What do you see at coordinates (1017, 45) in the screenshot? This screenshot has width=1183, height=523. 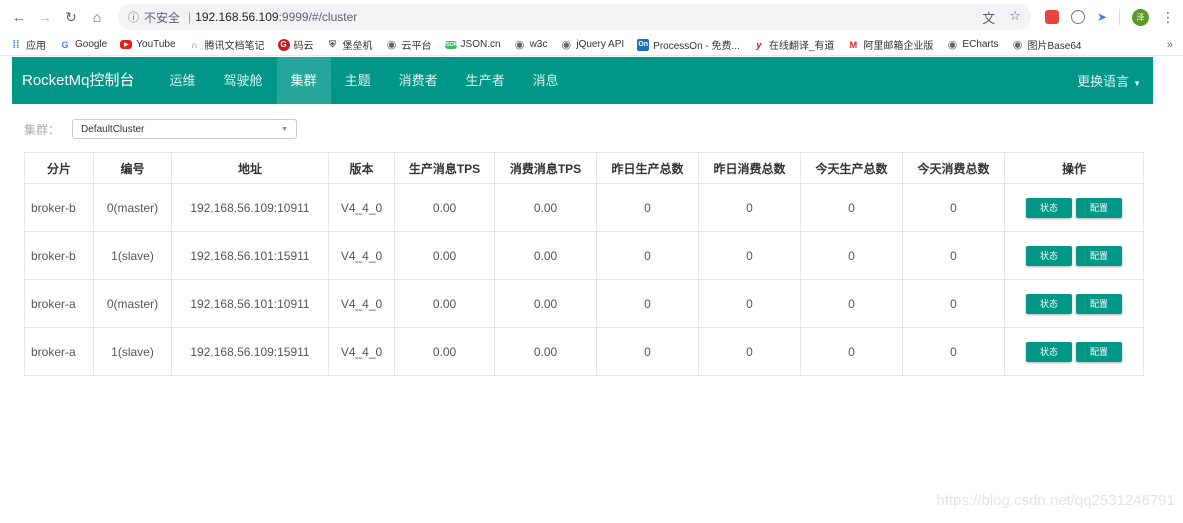 I see `globe-icon: ◉` at bounding box center [1017, 45].